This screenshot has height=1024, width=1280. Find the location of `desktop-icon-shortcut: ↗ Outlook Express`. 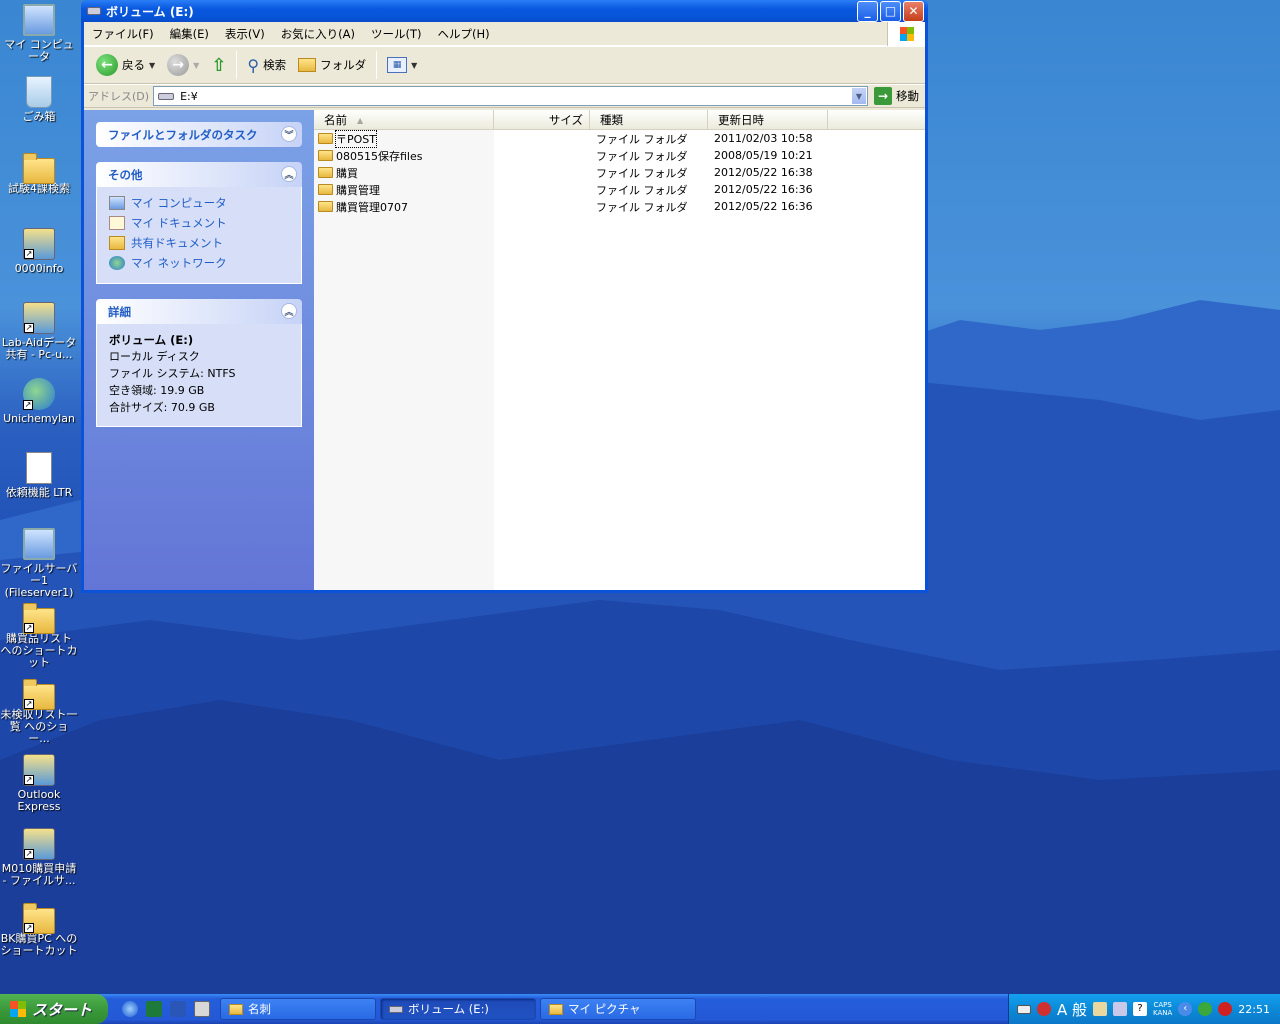

desktop-icon-shortcut: ↗ Outlook Express is located at coordinates (39, 783).